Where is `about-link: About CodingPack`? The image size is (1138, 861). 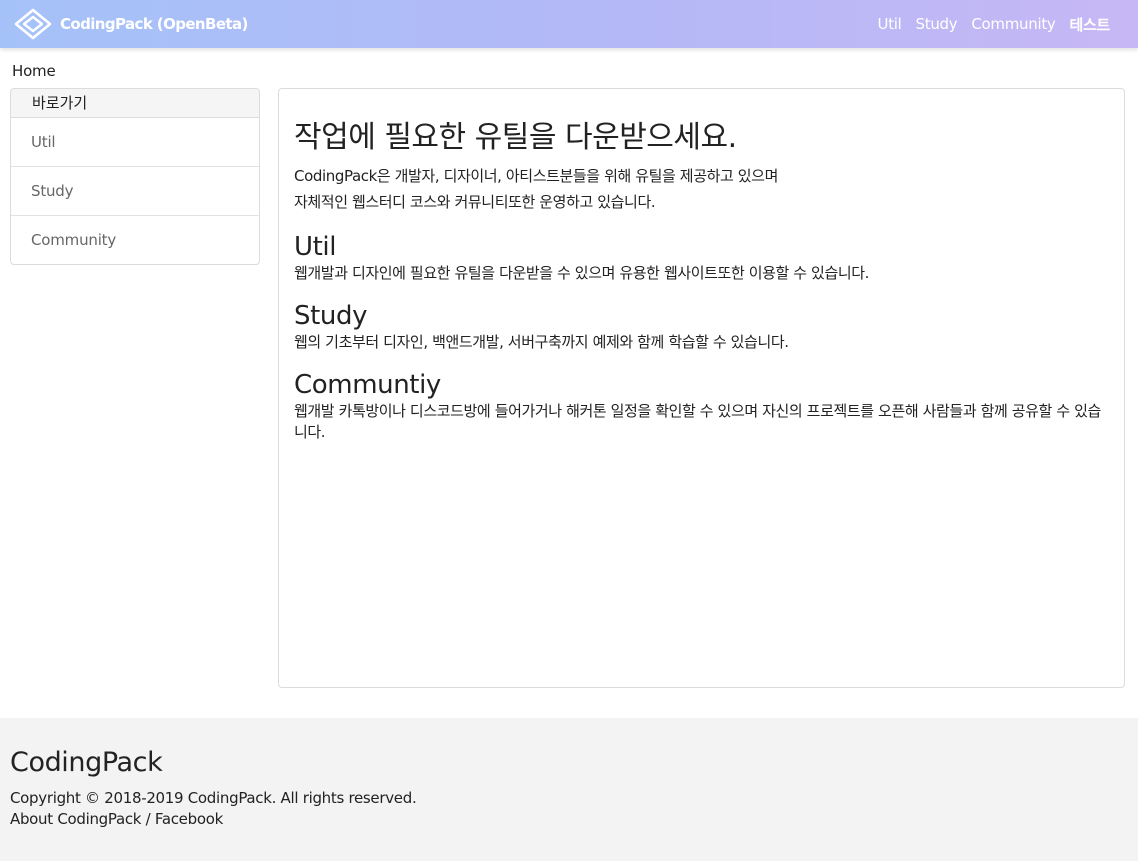
about-link: About CodingPack is located at coordinates (75, 819).